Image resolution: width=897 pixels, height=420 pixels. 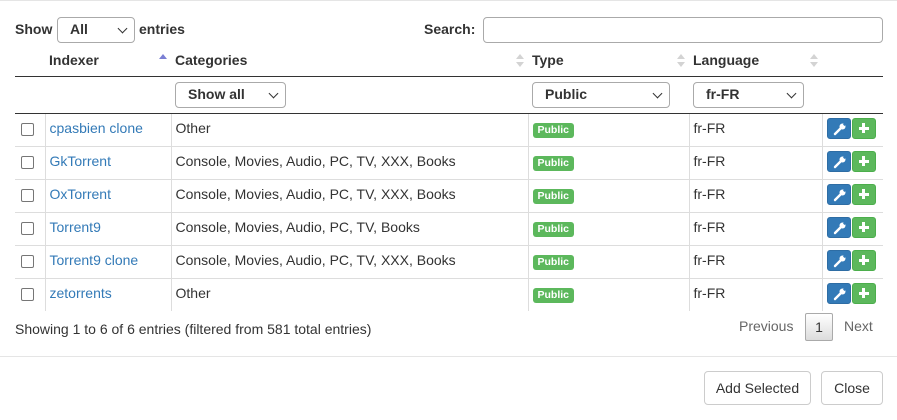 I want to click on length-label: Show, so click(x=35, y=29).